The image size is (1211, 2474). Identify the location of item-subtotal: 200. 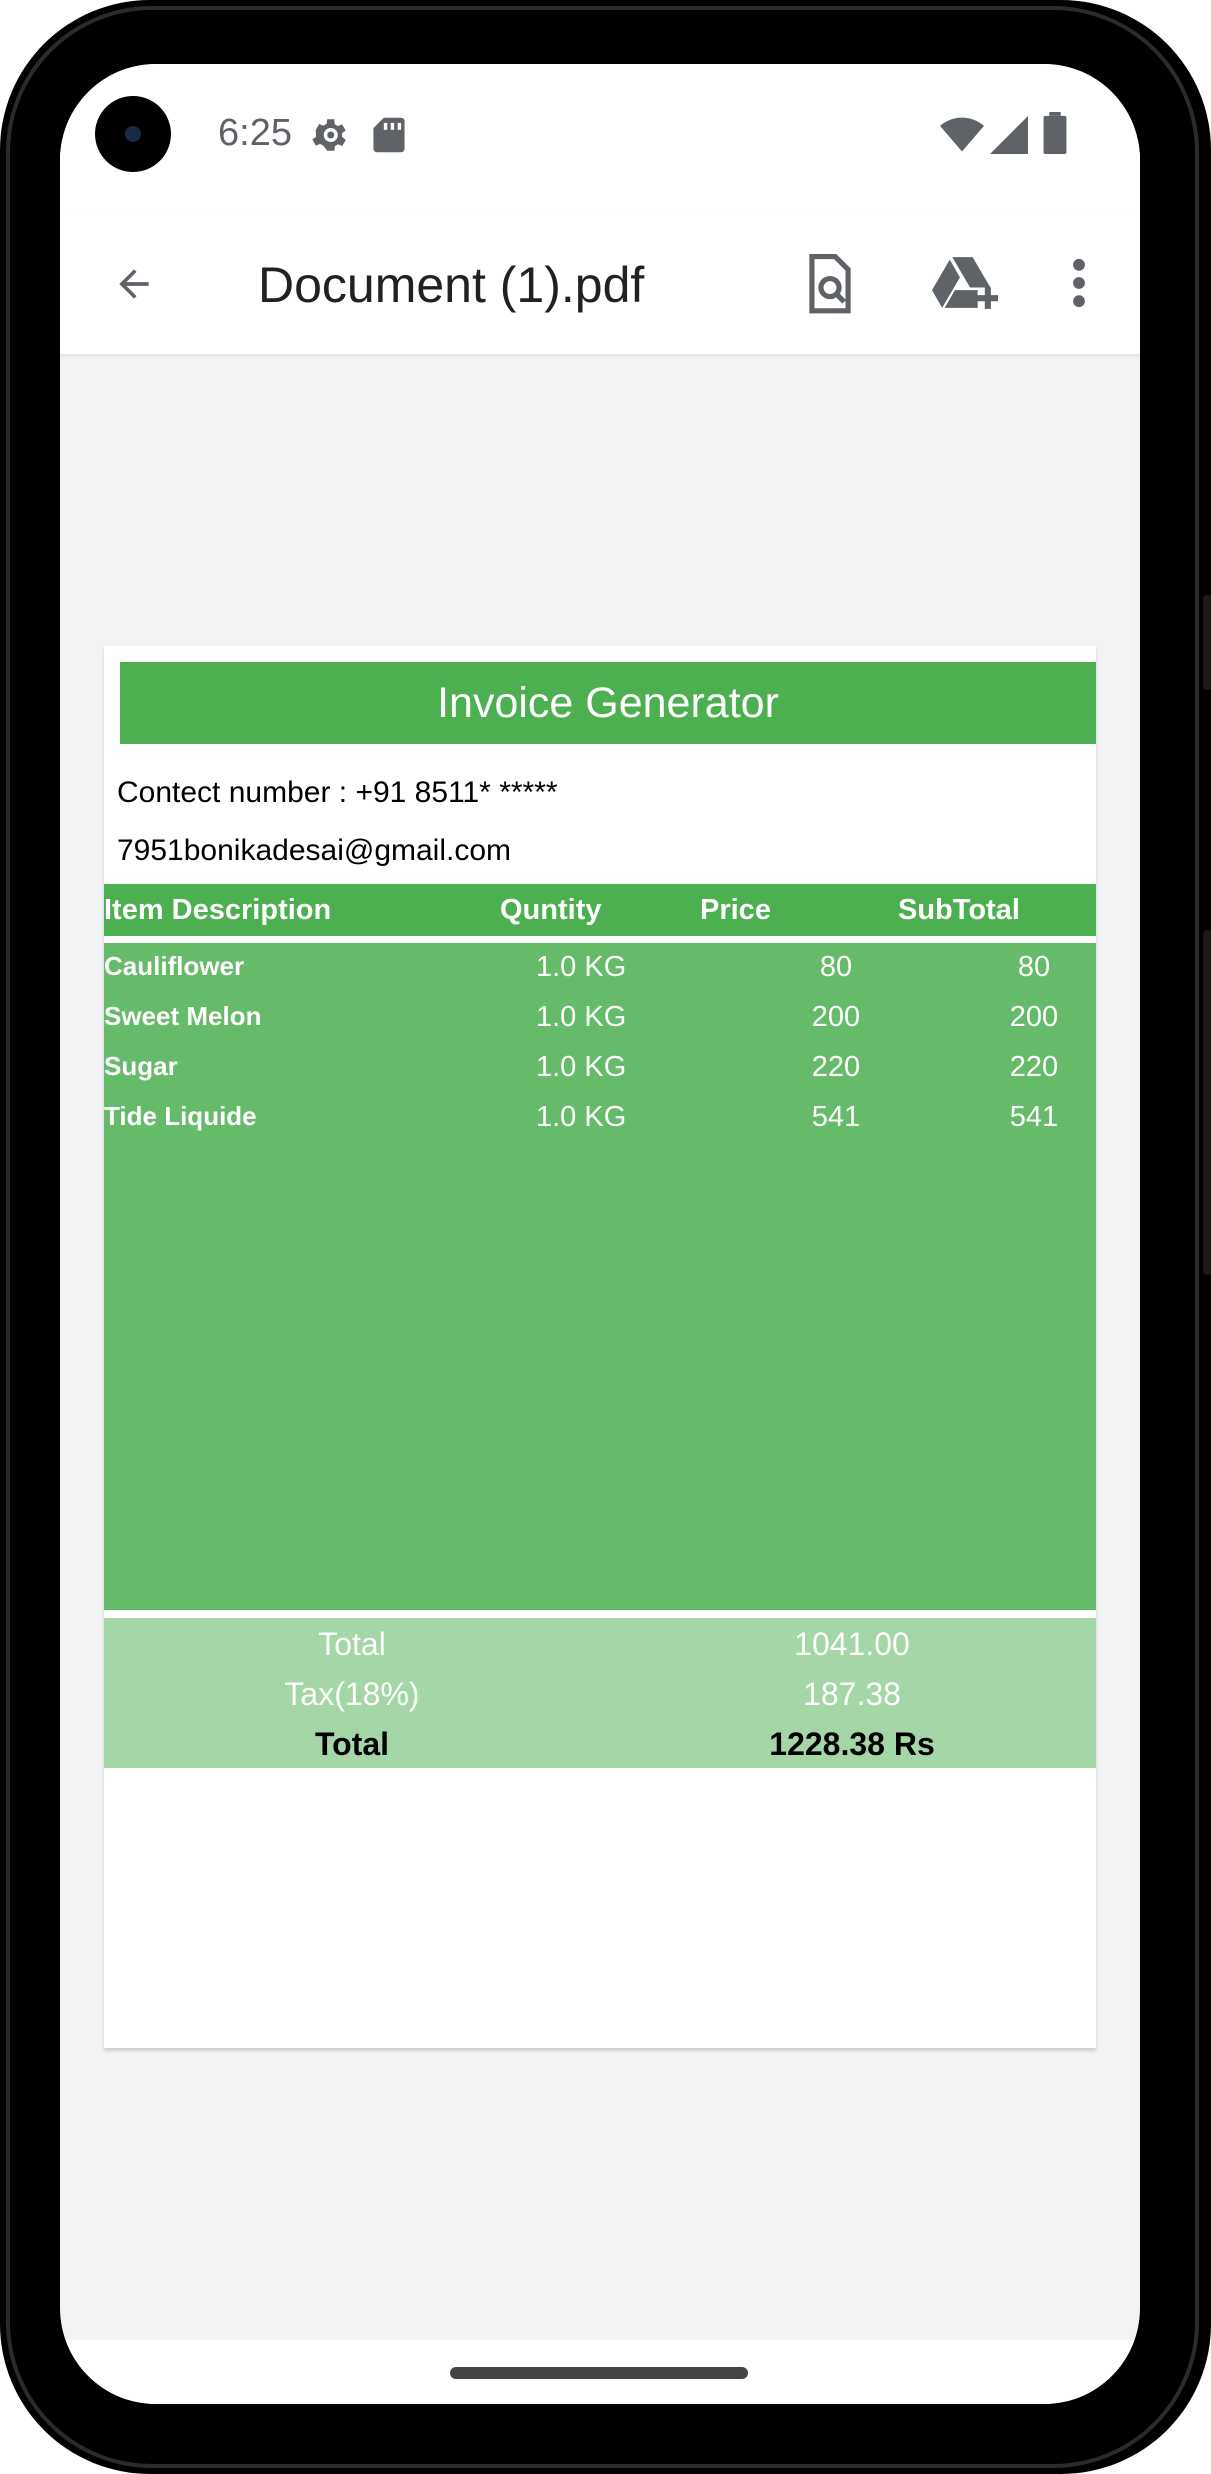
(1034, 1017).